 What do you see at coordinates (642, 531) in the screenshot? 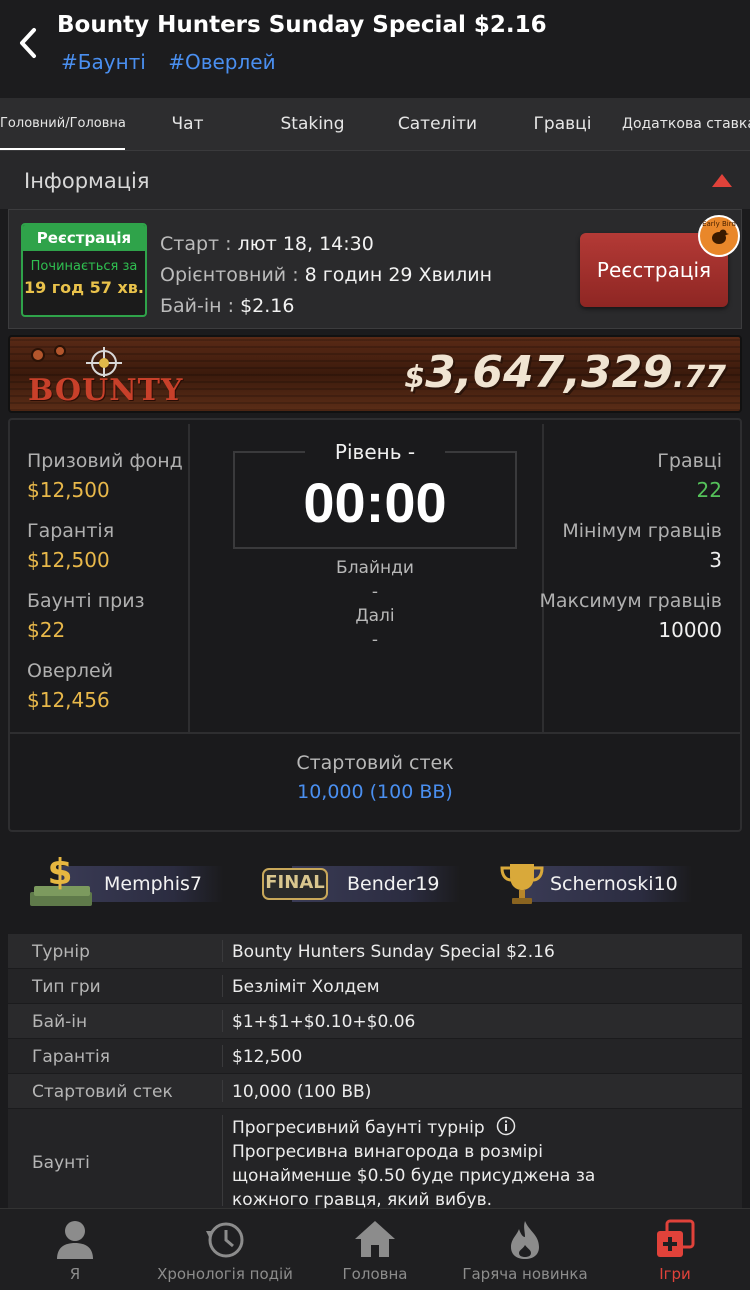
I see `min-players-label: Мінімум гравців` at bounding box center [642, 531].